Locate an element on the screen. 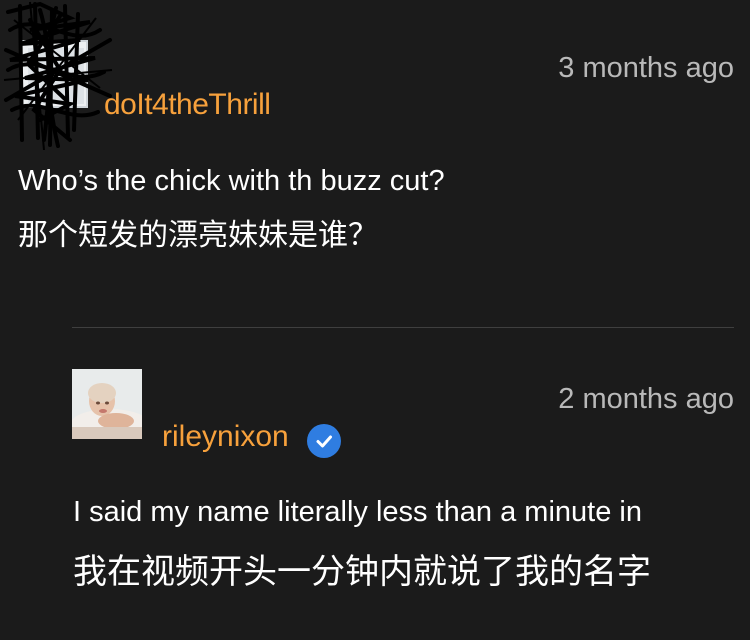 Image resolution: width=750 pixels, height=640 pixels. redaction-scribble-icon is located at coordinates (58, 75).